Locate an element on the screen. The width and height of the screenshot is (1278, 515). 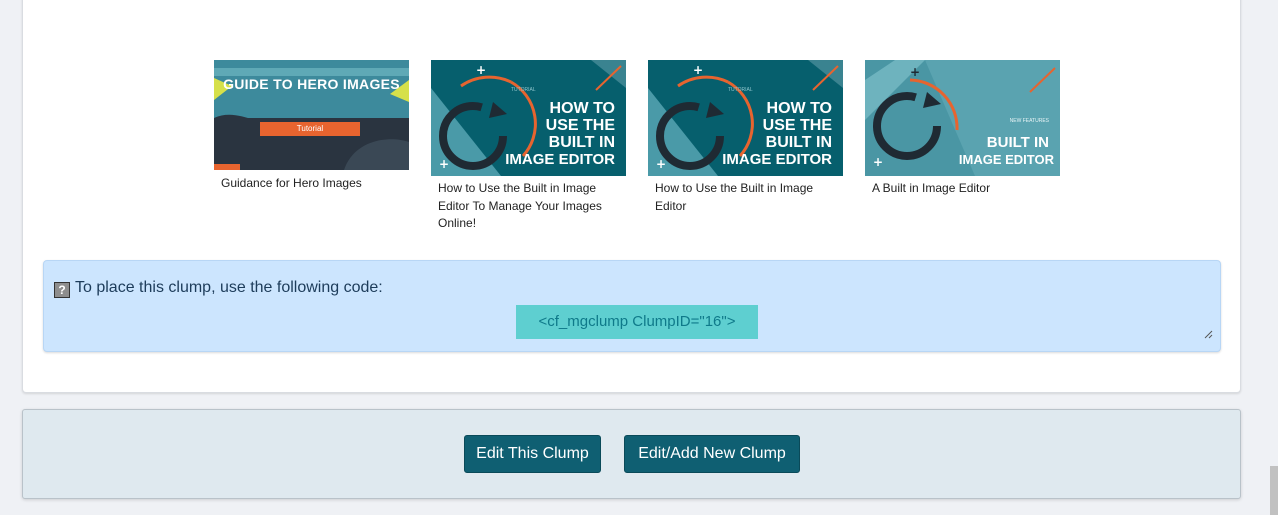
help-icon: ? is located at coordinates (62, 290).